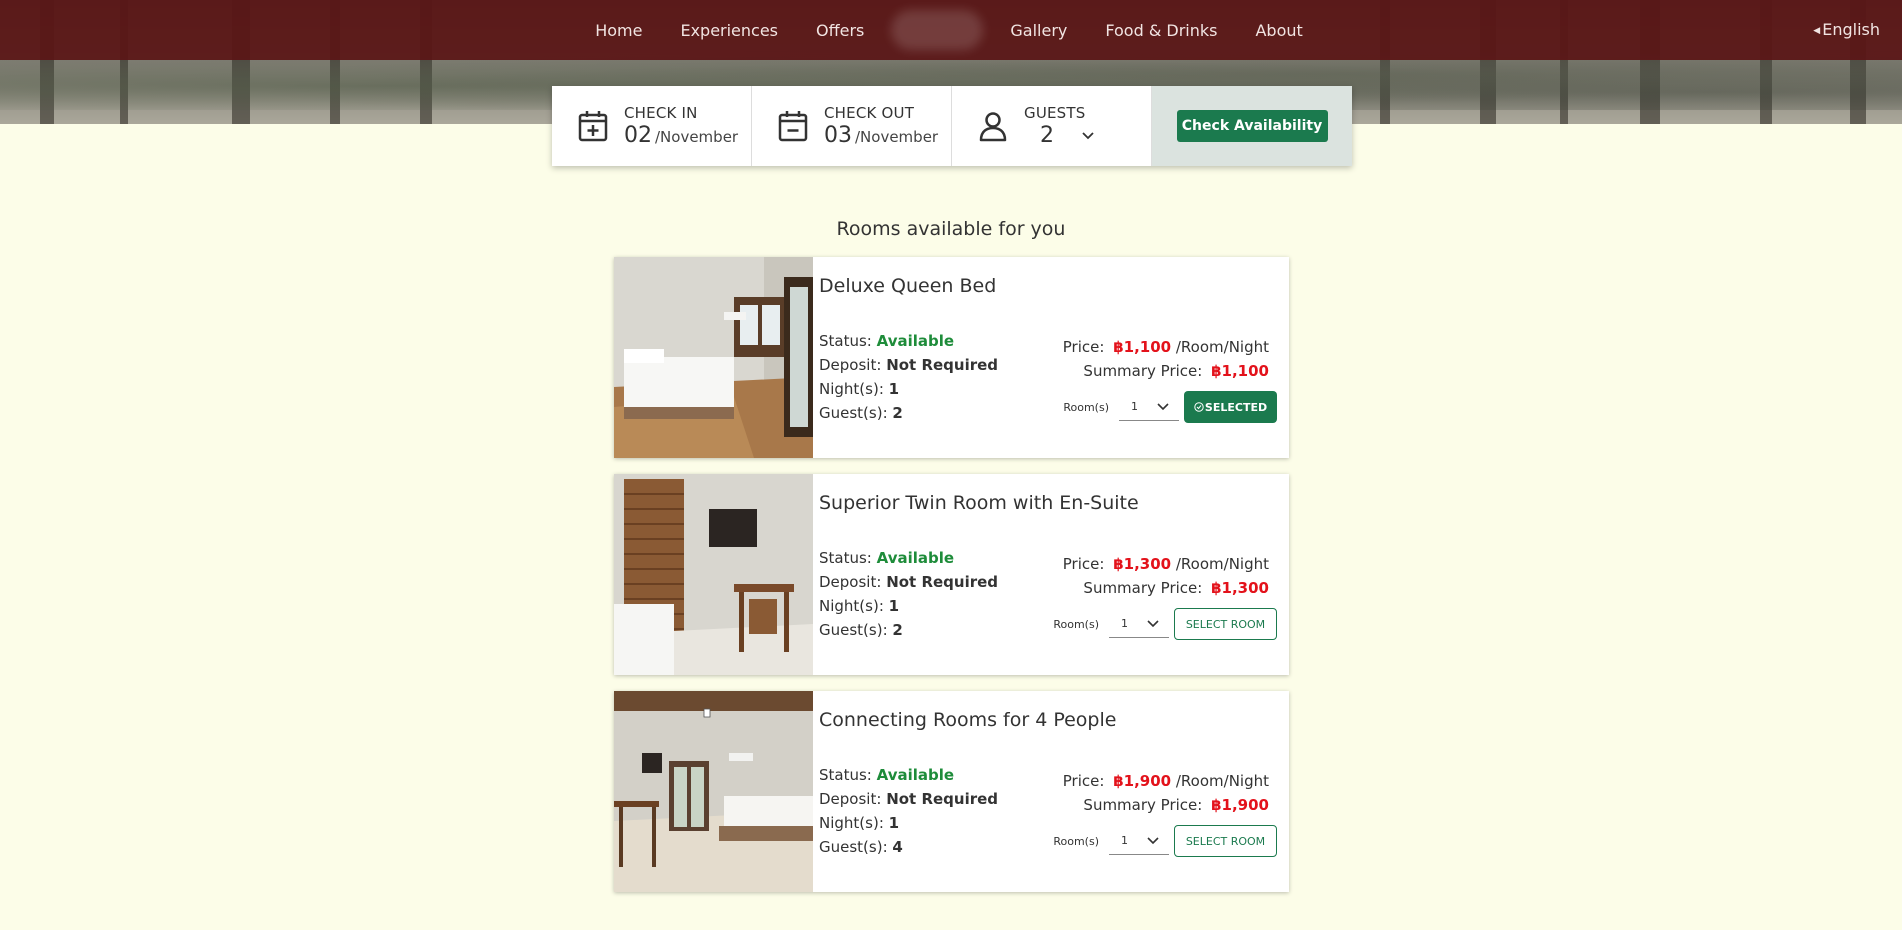  What do you see at coordinates (1240, 371) in the screenshot?
I see `summary-price-value: ฿1,100` at bounding box center [1240, 371].